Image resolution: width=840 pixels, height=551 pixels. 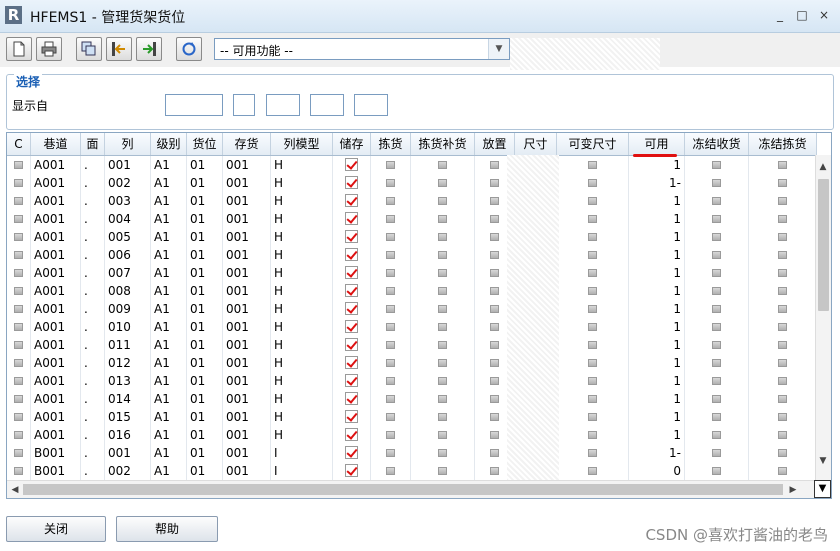 What do you see at coordinates (593, 144) in the screenshot?
I see `header-col-variable-size: 可变尺寸` at bounding box center [593, 144].